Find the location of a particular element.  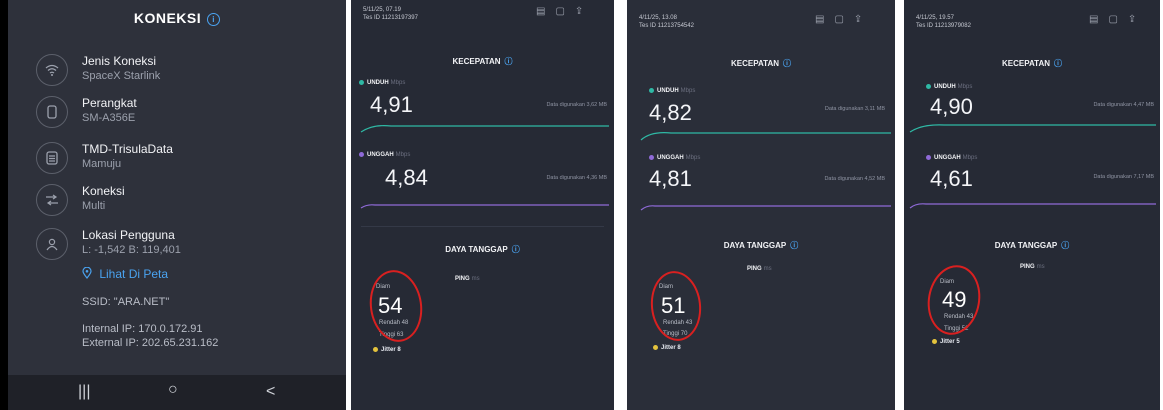

map-pin-icon is located at coordinates (90, 273).